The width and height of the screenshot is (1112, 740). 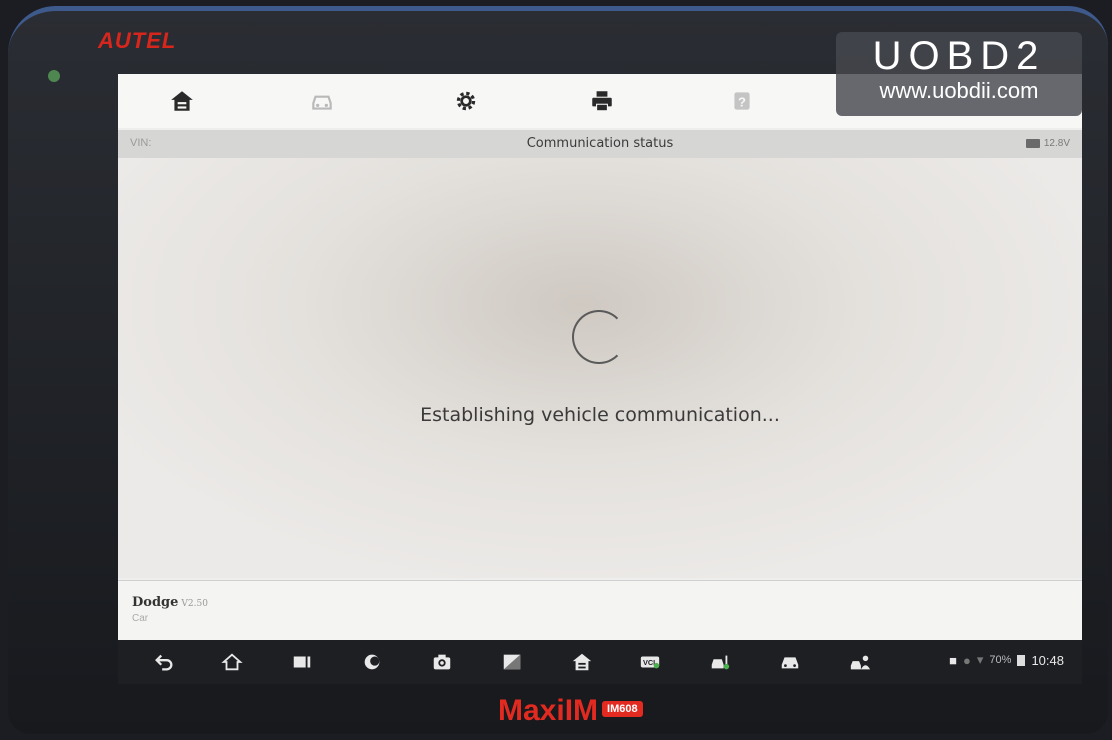 I want to click on software-version: V2.50, so click(x=194, y=604).